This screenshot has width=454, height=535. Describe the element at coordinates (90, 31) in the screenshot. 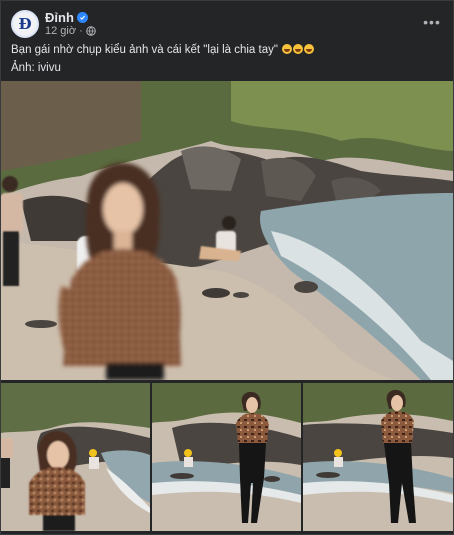

I see `globe-icon` at that location.